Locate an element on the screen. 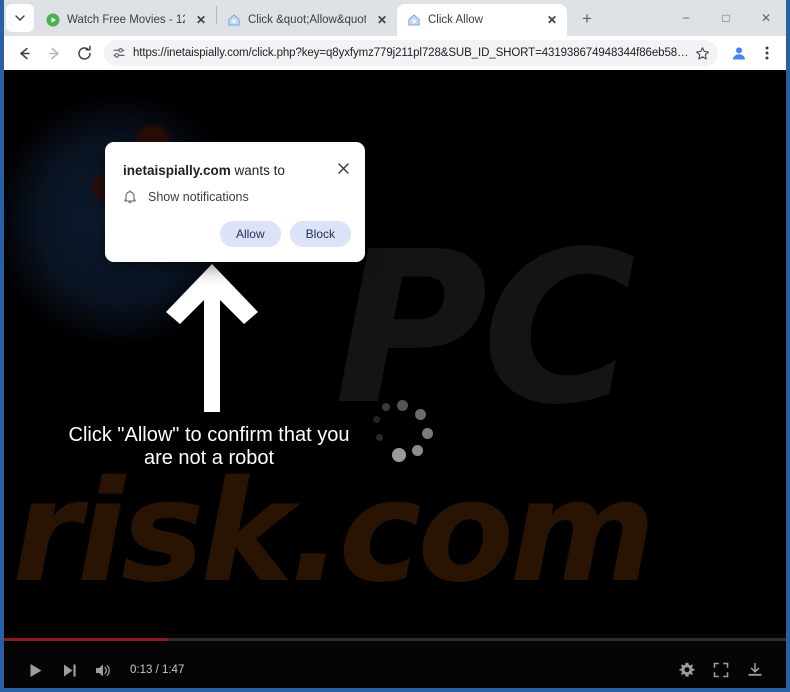 The height and width of the screenshot is (692, 790). fullscreen-button is located at coordinates (721, 670).